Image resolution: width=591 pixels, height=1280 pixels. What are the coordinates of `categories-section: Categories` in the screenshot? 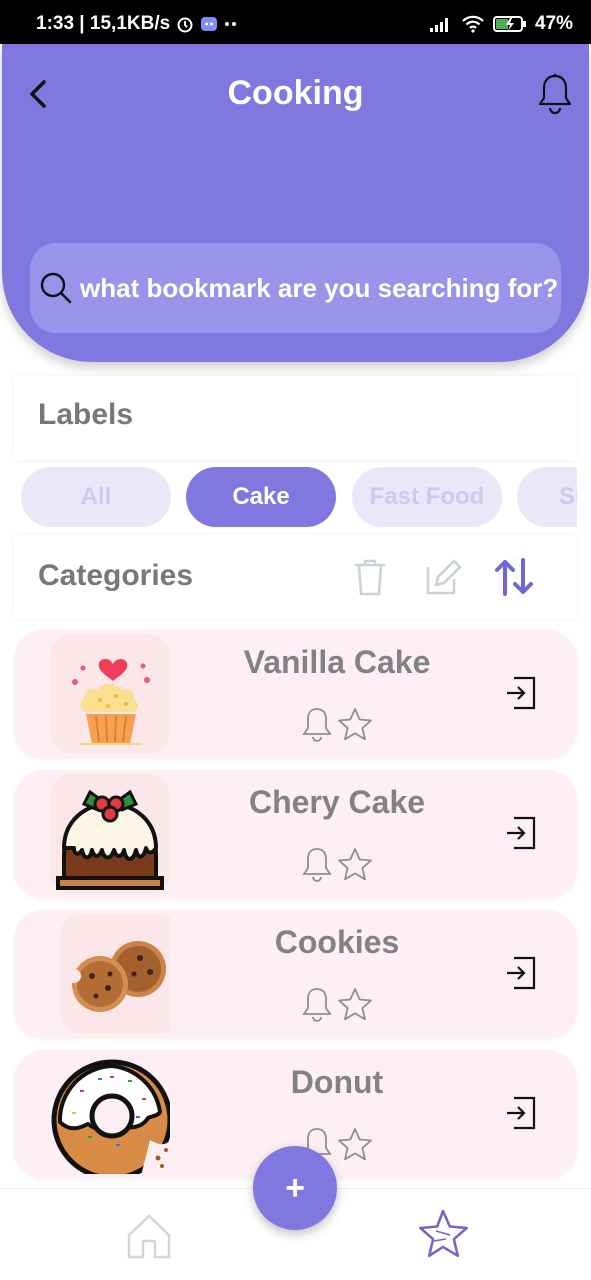 It's located at (295, 577).